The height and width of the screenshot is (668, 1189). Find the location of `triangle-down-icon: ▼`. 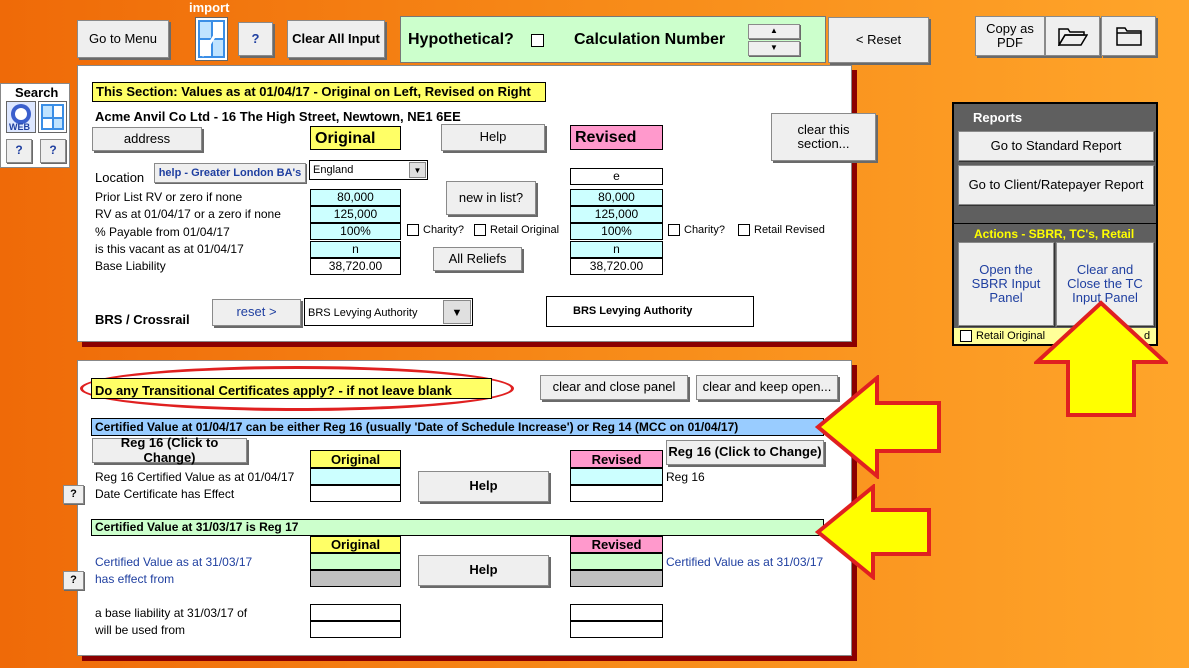

triangle-down-icon: ▼ is located at coordinates (774, 48).